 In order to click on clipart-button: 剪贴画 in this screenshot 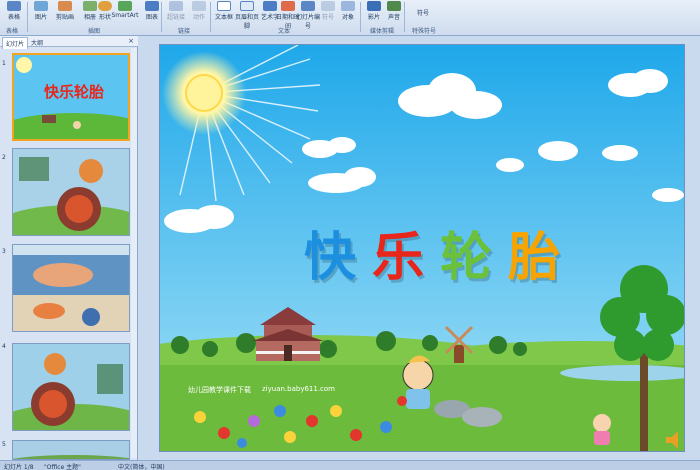, I will do `click(65, 12)`.